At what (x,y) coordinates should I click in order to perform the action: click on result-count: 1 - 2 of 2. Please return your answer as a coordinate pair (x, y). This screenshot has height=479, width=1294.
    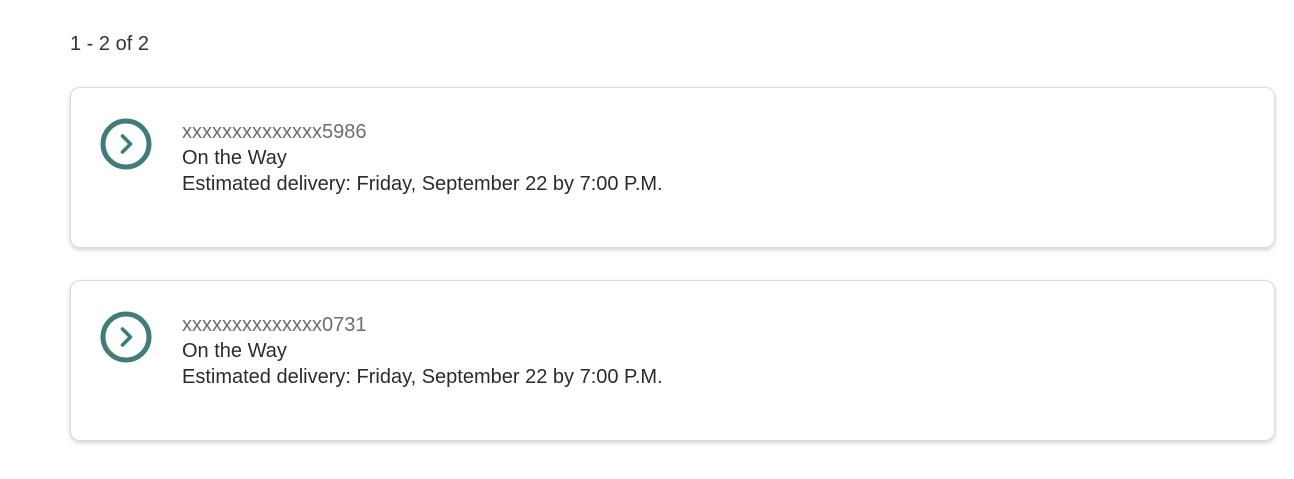
    Looking at the image, I should click on (109, 44).